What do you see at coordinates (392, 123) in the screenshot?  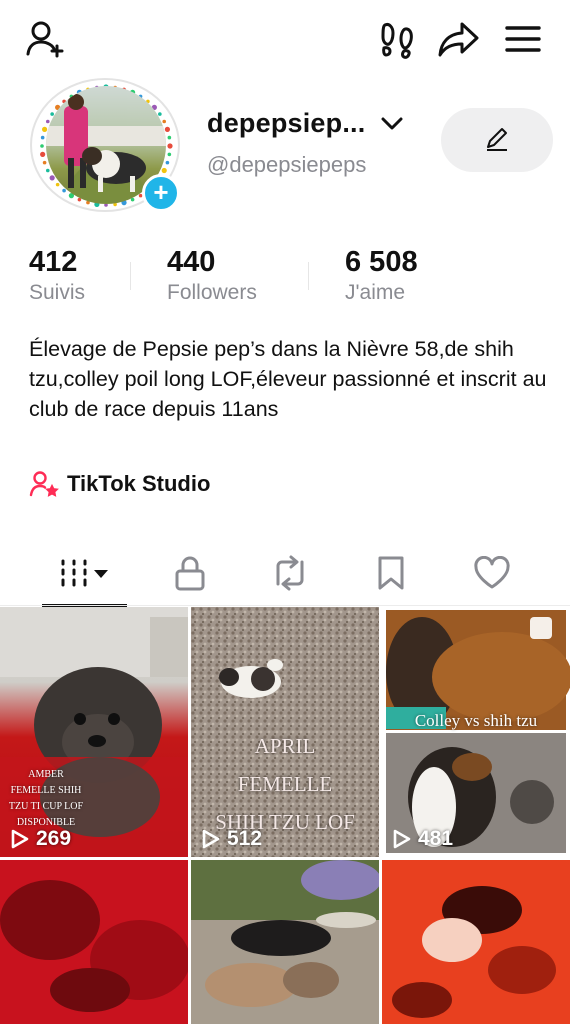 I see `chevron-down-icon` at bounding box center [392, 123].